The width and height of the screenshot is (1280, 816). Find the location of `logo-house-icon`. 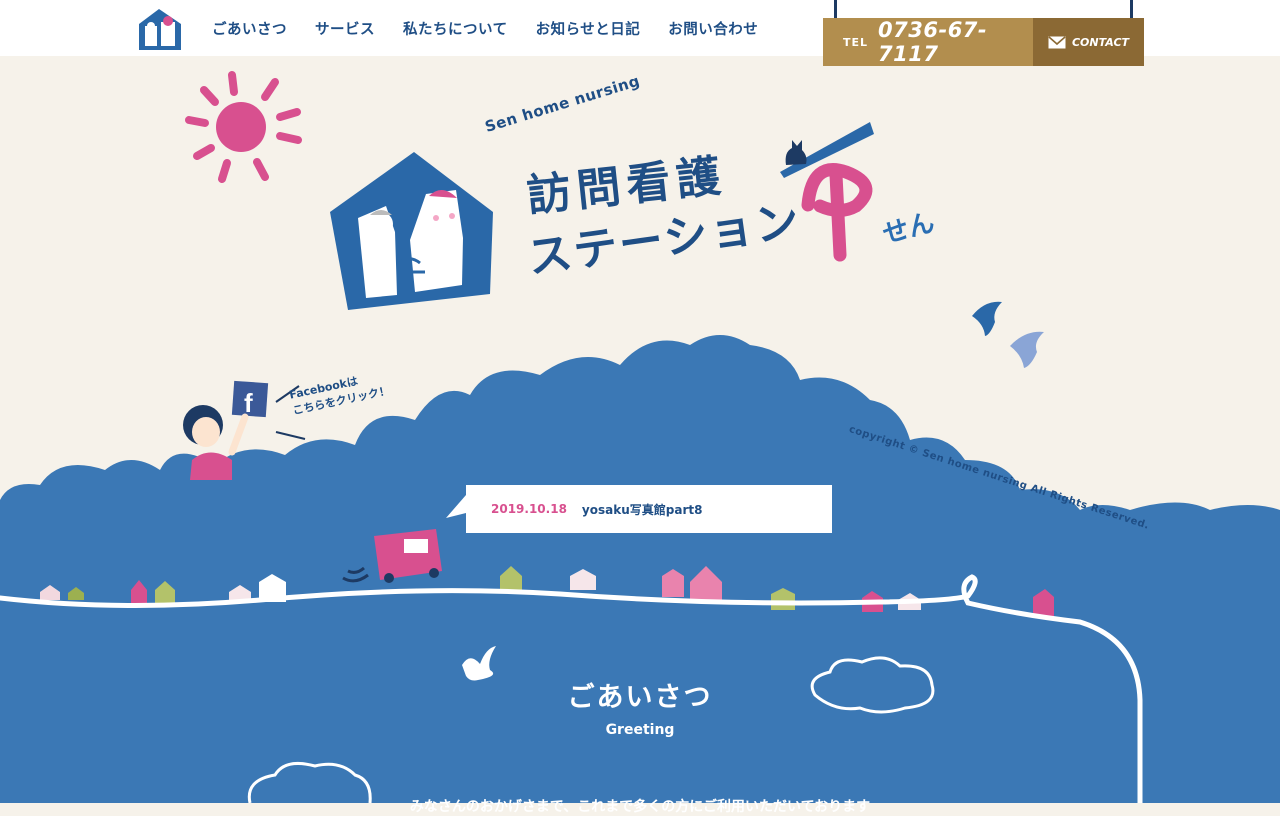

logo-house-icon is located at coordinates (411, 231).